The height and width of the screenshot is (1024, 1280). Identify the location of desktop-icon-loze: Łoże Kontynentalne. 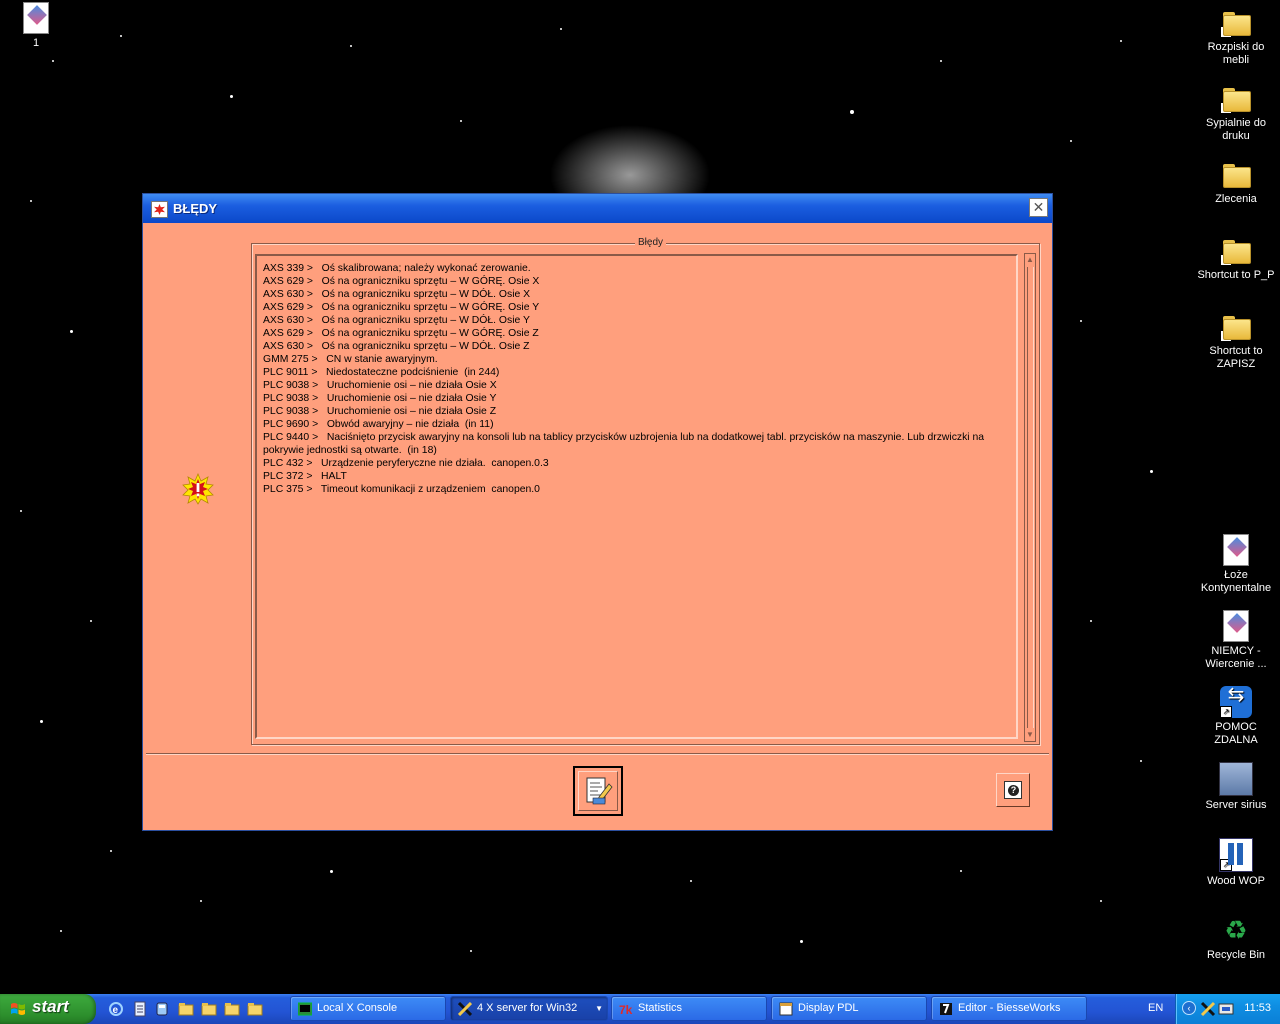
(1236, 564).